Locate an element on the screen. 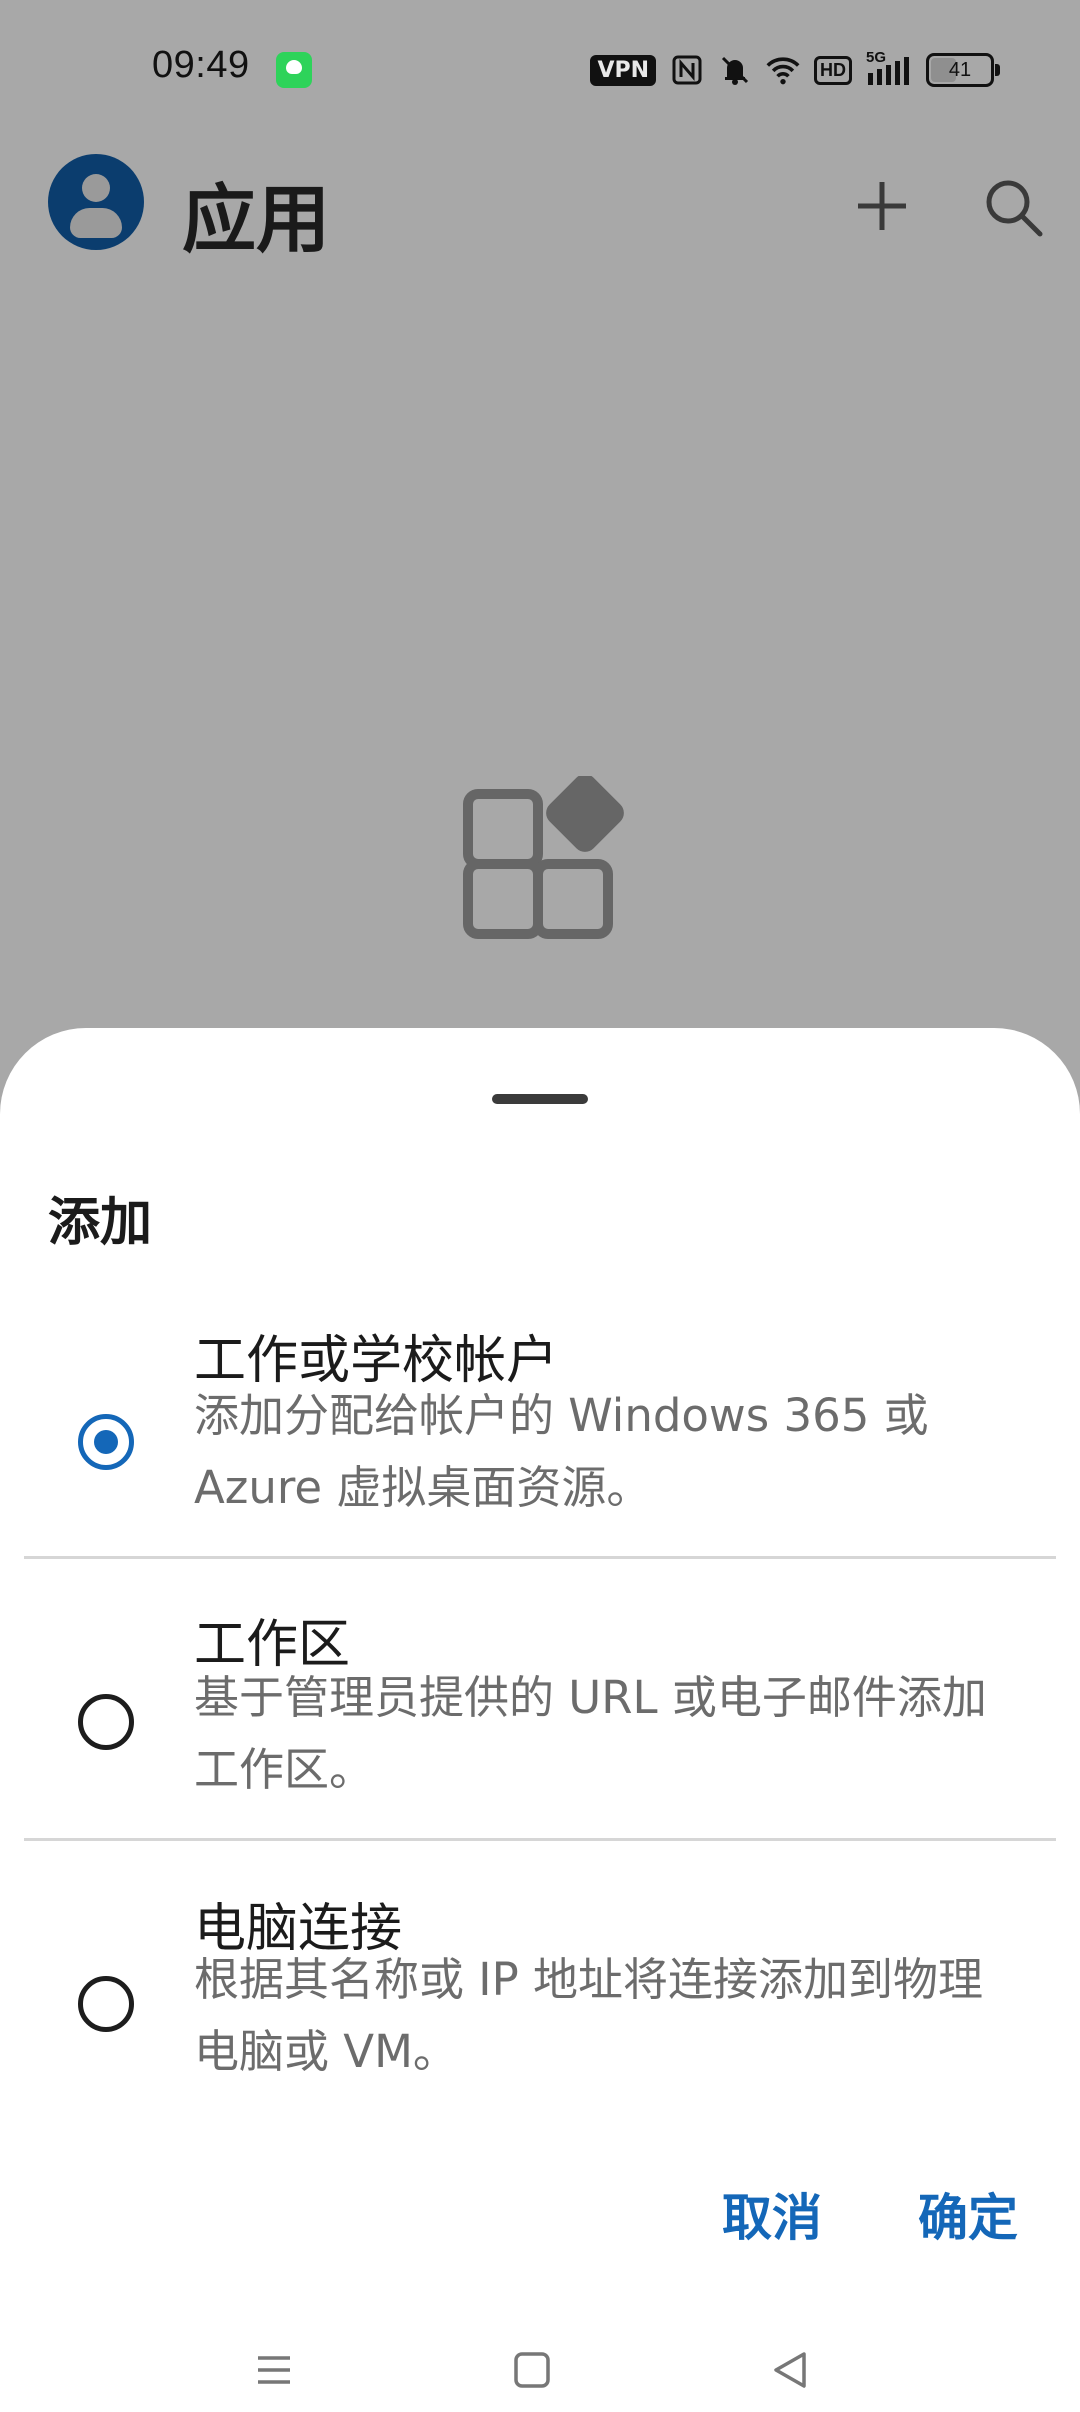 The height and width of the screenshot is (2412, 1080). option-workspace: 工作区 基于管理员提供的 URL 或电子邮件添加工作区。 is located at coordinates (540, 1719).